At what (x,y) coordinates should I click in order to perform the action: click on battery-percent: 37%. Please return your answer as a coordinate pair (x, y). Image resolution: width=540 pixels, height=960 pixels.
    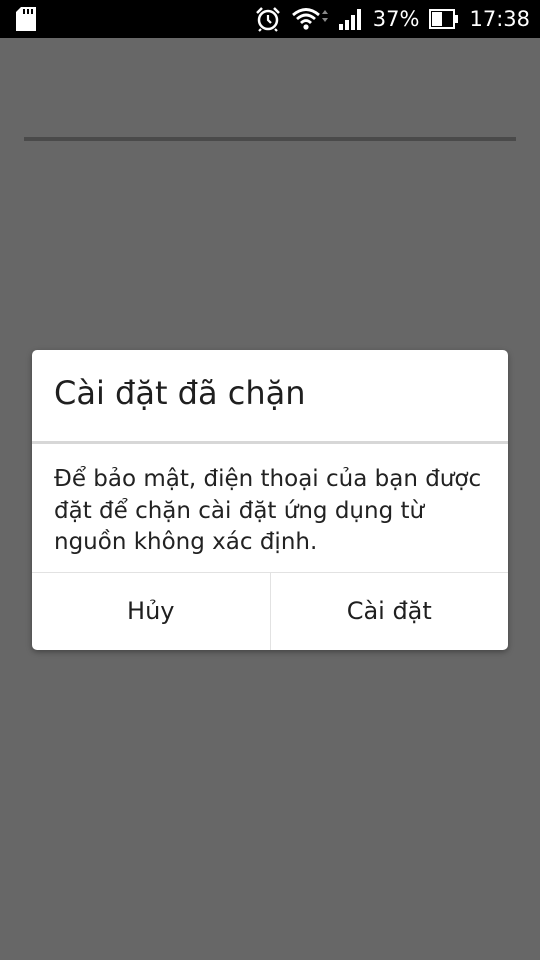
    Looking at the image, I should click on (396, 19).